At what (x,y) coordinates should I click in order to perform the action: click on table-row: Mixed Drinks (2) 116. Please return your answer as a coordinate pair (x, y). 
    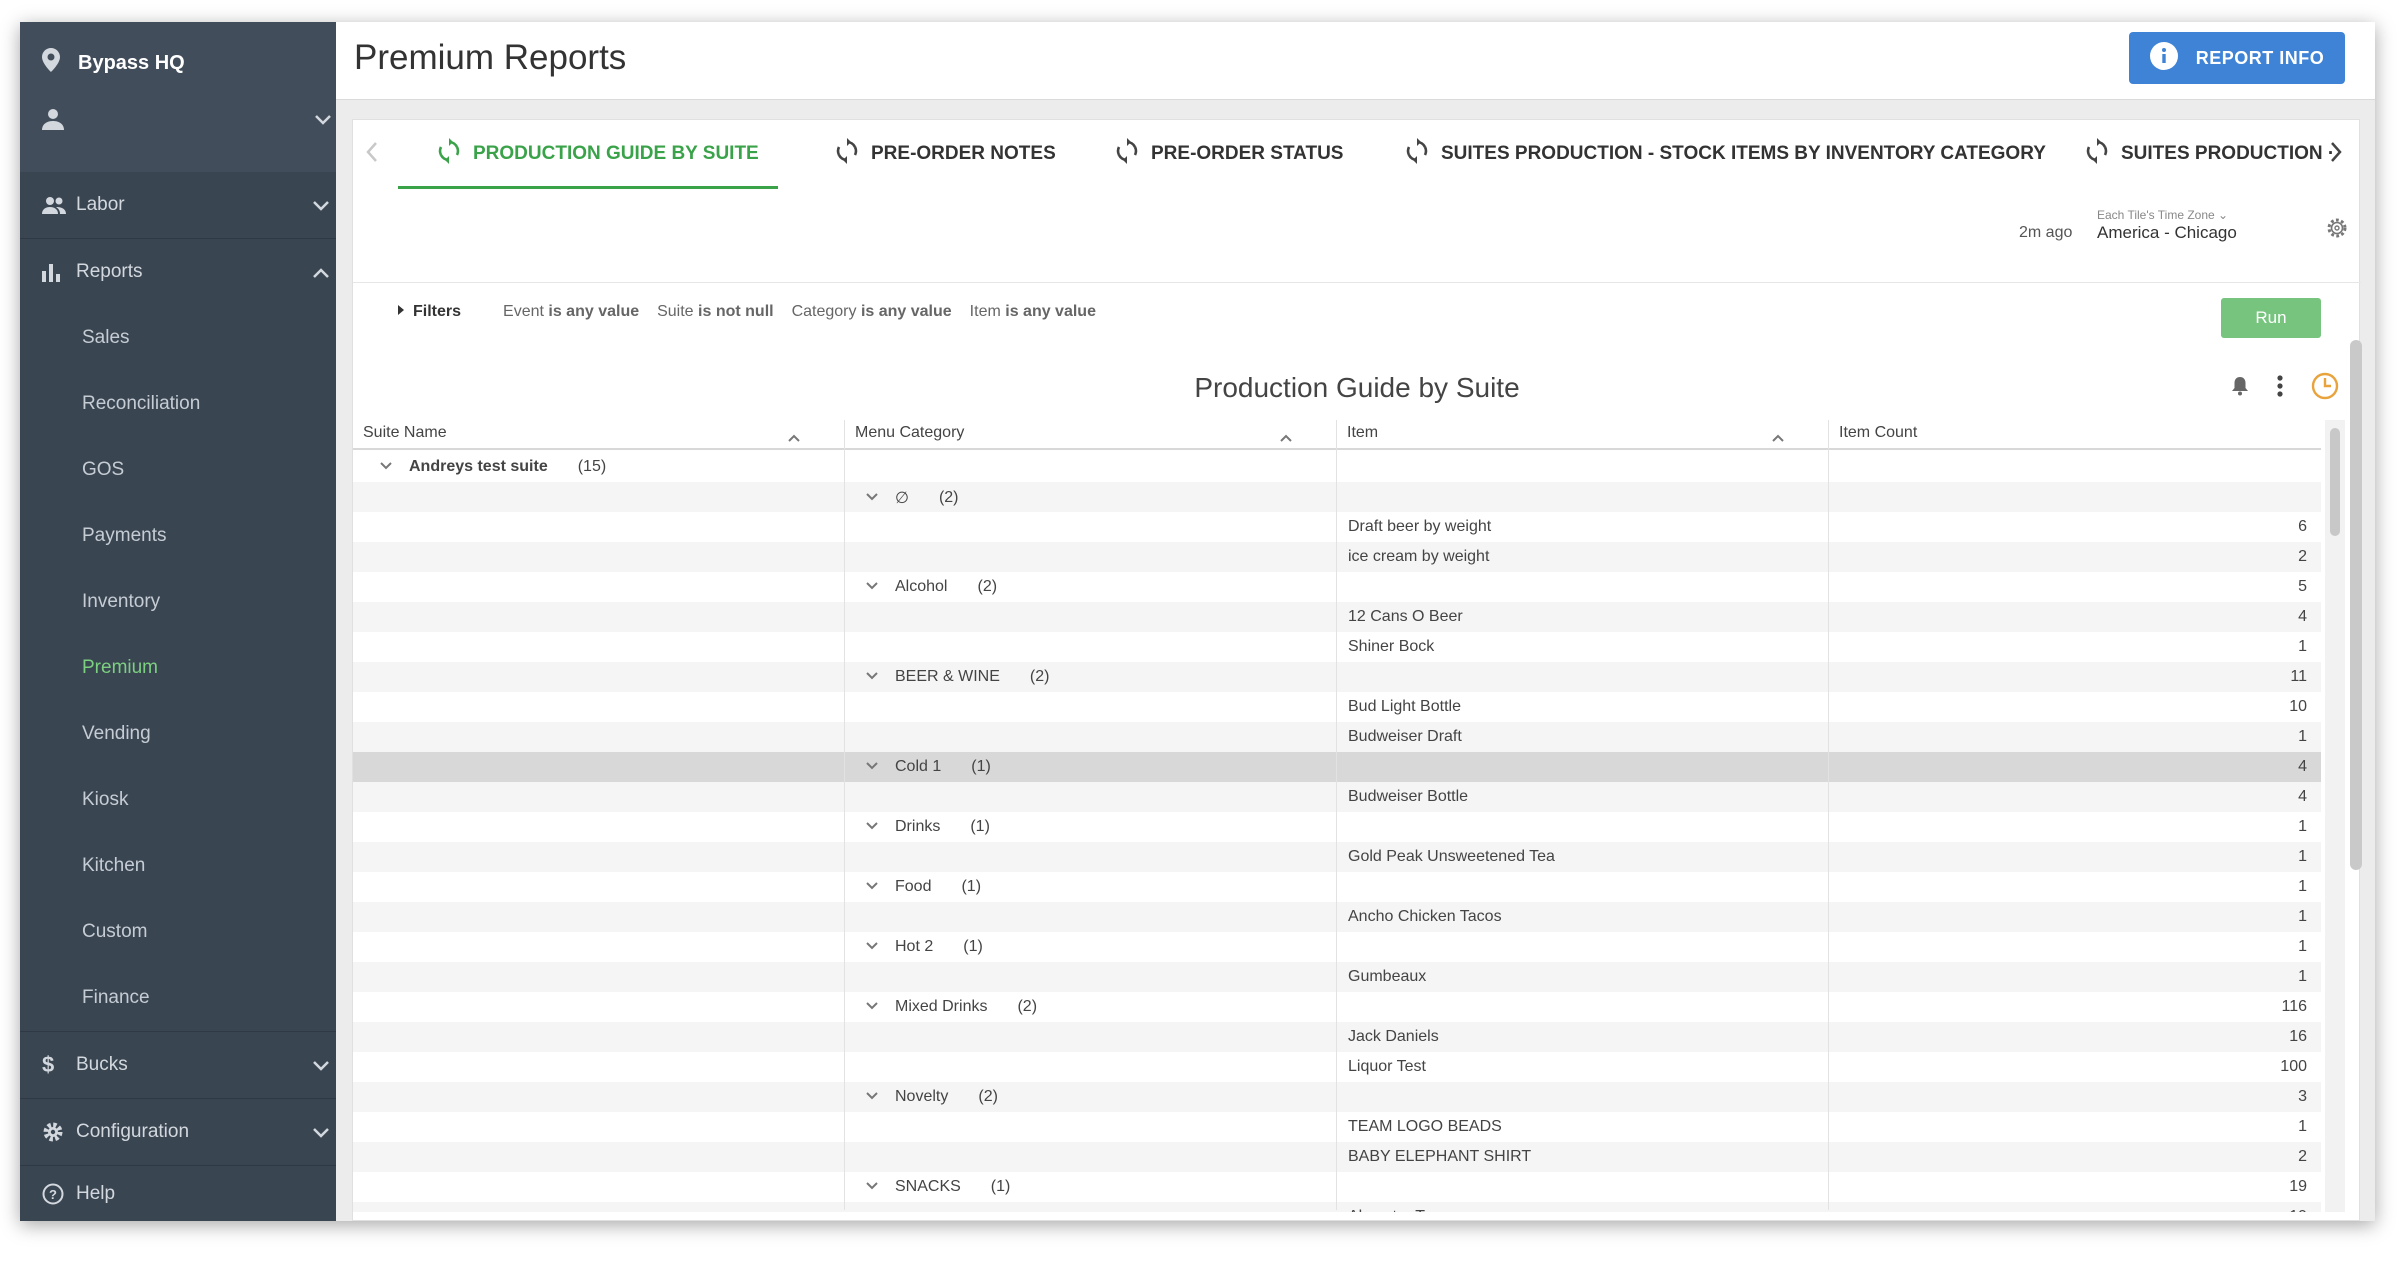
    Looking at the image, I should click on (1337, 1007).